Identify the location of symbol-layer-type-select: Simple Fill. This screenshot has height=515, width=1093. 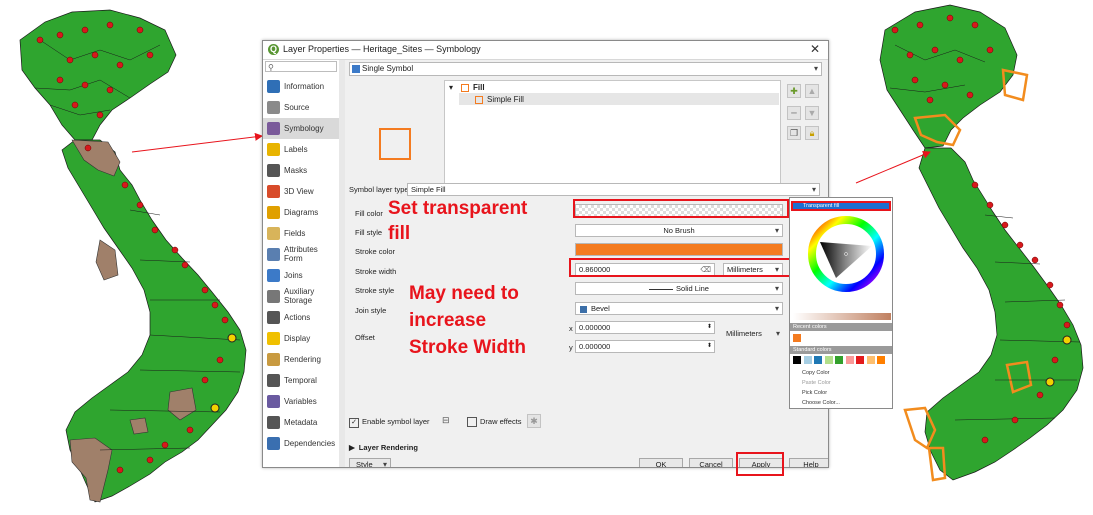
(613, 189).